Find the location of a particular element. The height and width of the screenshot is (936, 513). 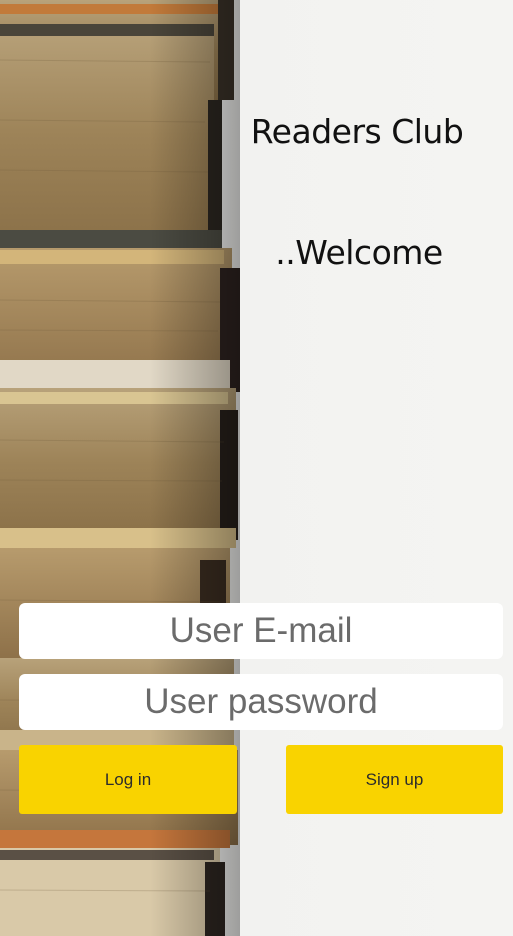

welcome-text: ..Welcome is located at coordinates (359, 252).